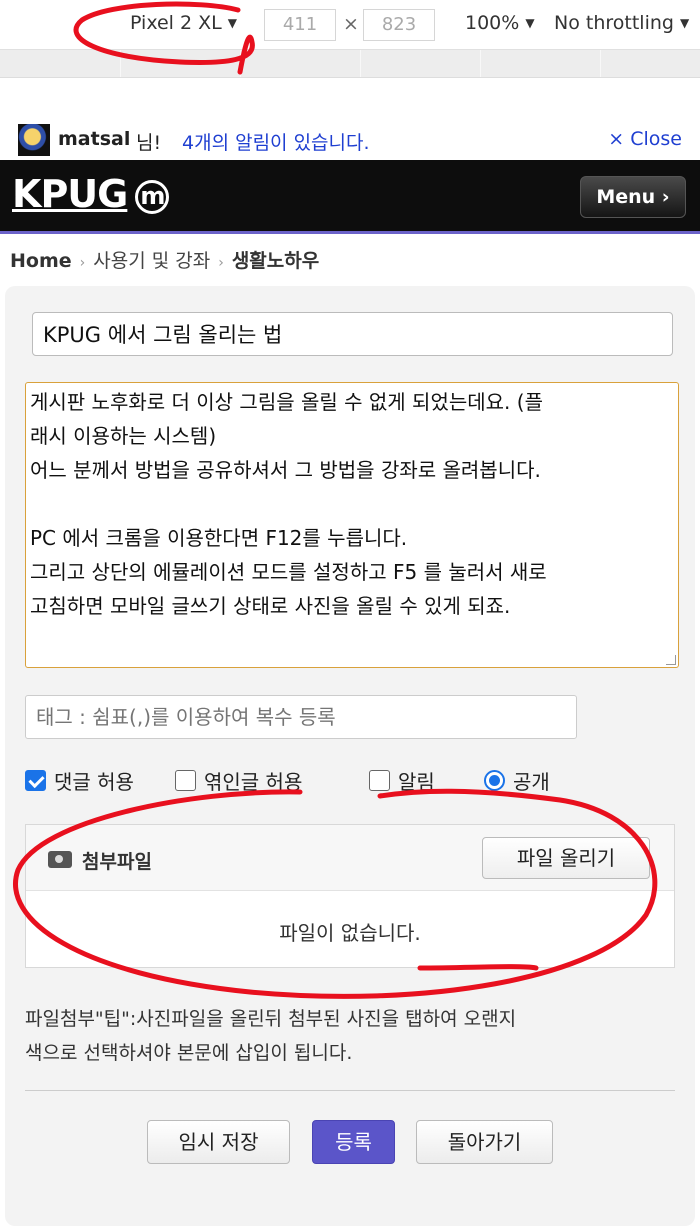 The width and height of the screenshot is (700, 1226). I want to click on body-line: 고침하면 모바일 글쓰기 상태로 사진을 올릴 수 있게 되죠., so click(270, 606).